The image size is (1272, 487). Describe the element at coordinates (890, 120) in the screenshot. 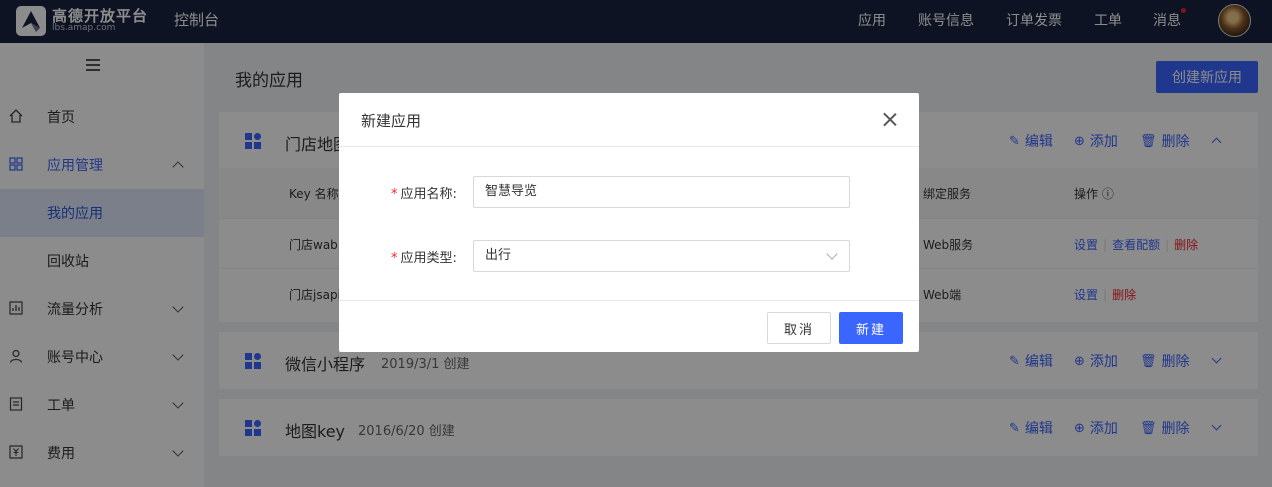

I see `close-icon` at that location.